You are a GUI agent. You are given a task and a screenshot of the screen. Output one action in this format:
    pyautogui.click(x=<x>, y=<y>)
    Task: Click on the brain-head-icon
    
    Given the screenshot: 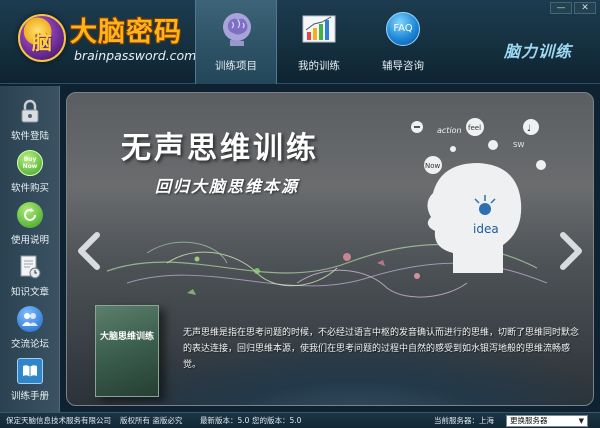 What is the action you would take?
    pyautogui.click(x=237, y=29)
    